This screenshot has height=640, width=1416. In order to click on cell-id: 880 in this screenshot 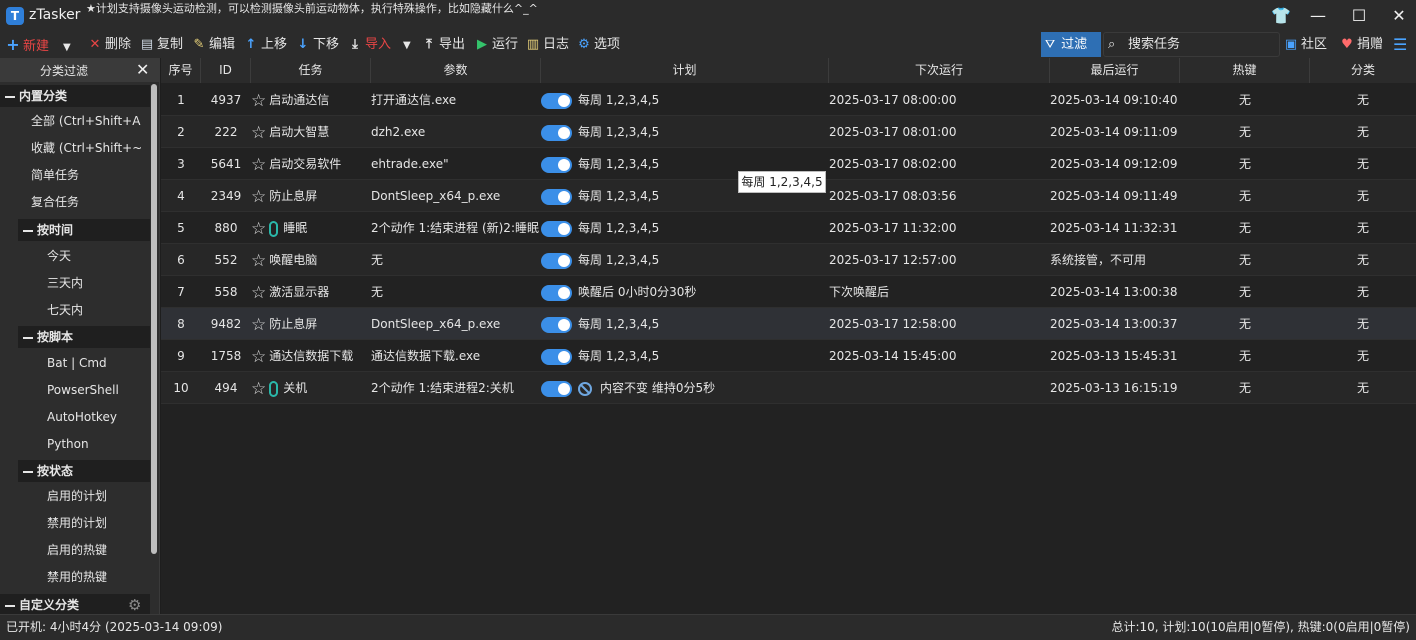, I will do `click(226, 228)`.